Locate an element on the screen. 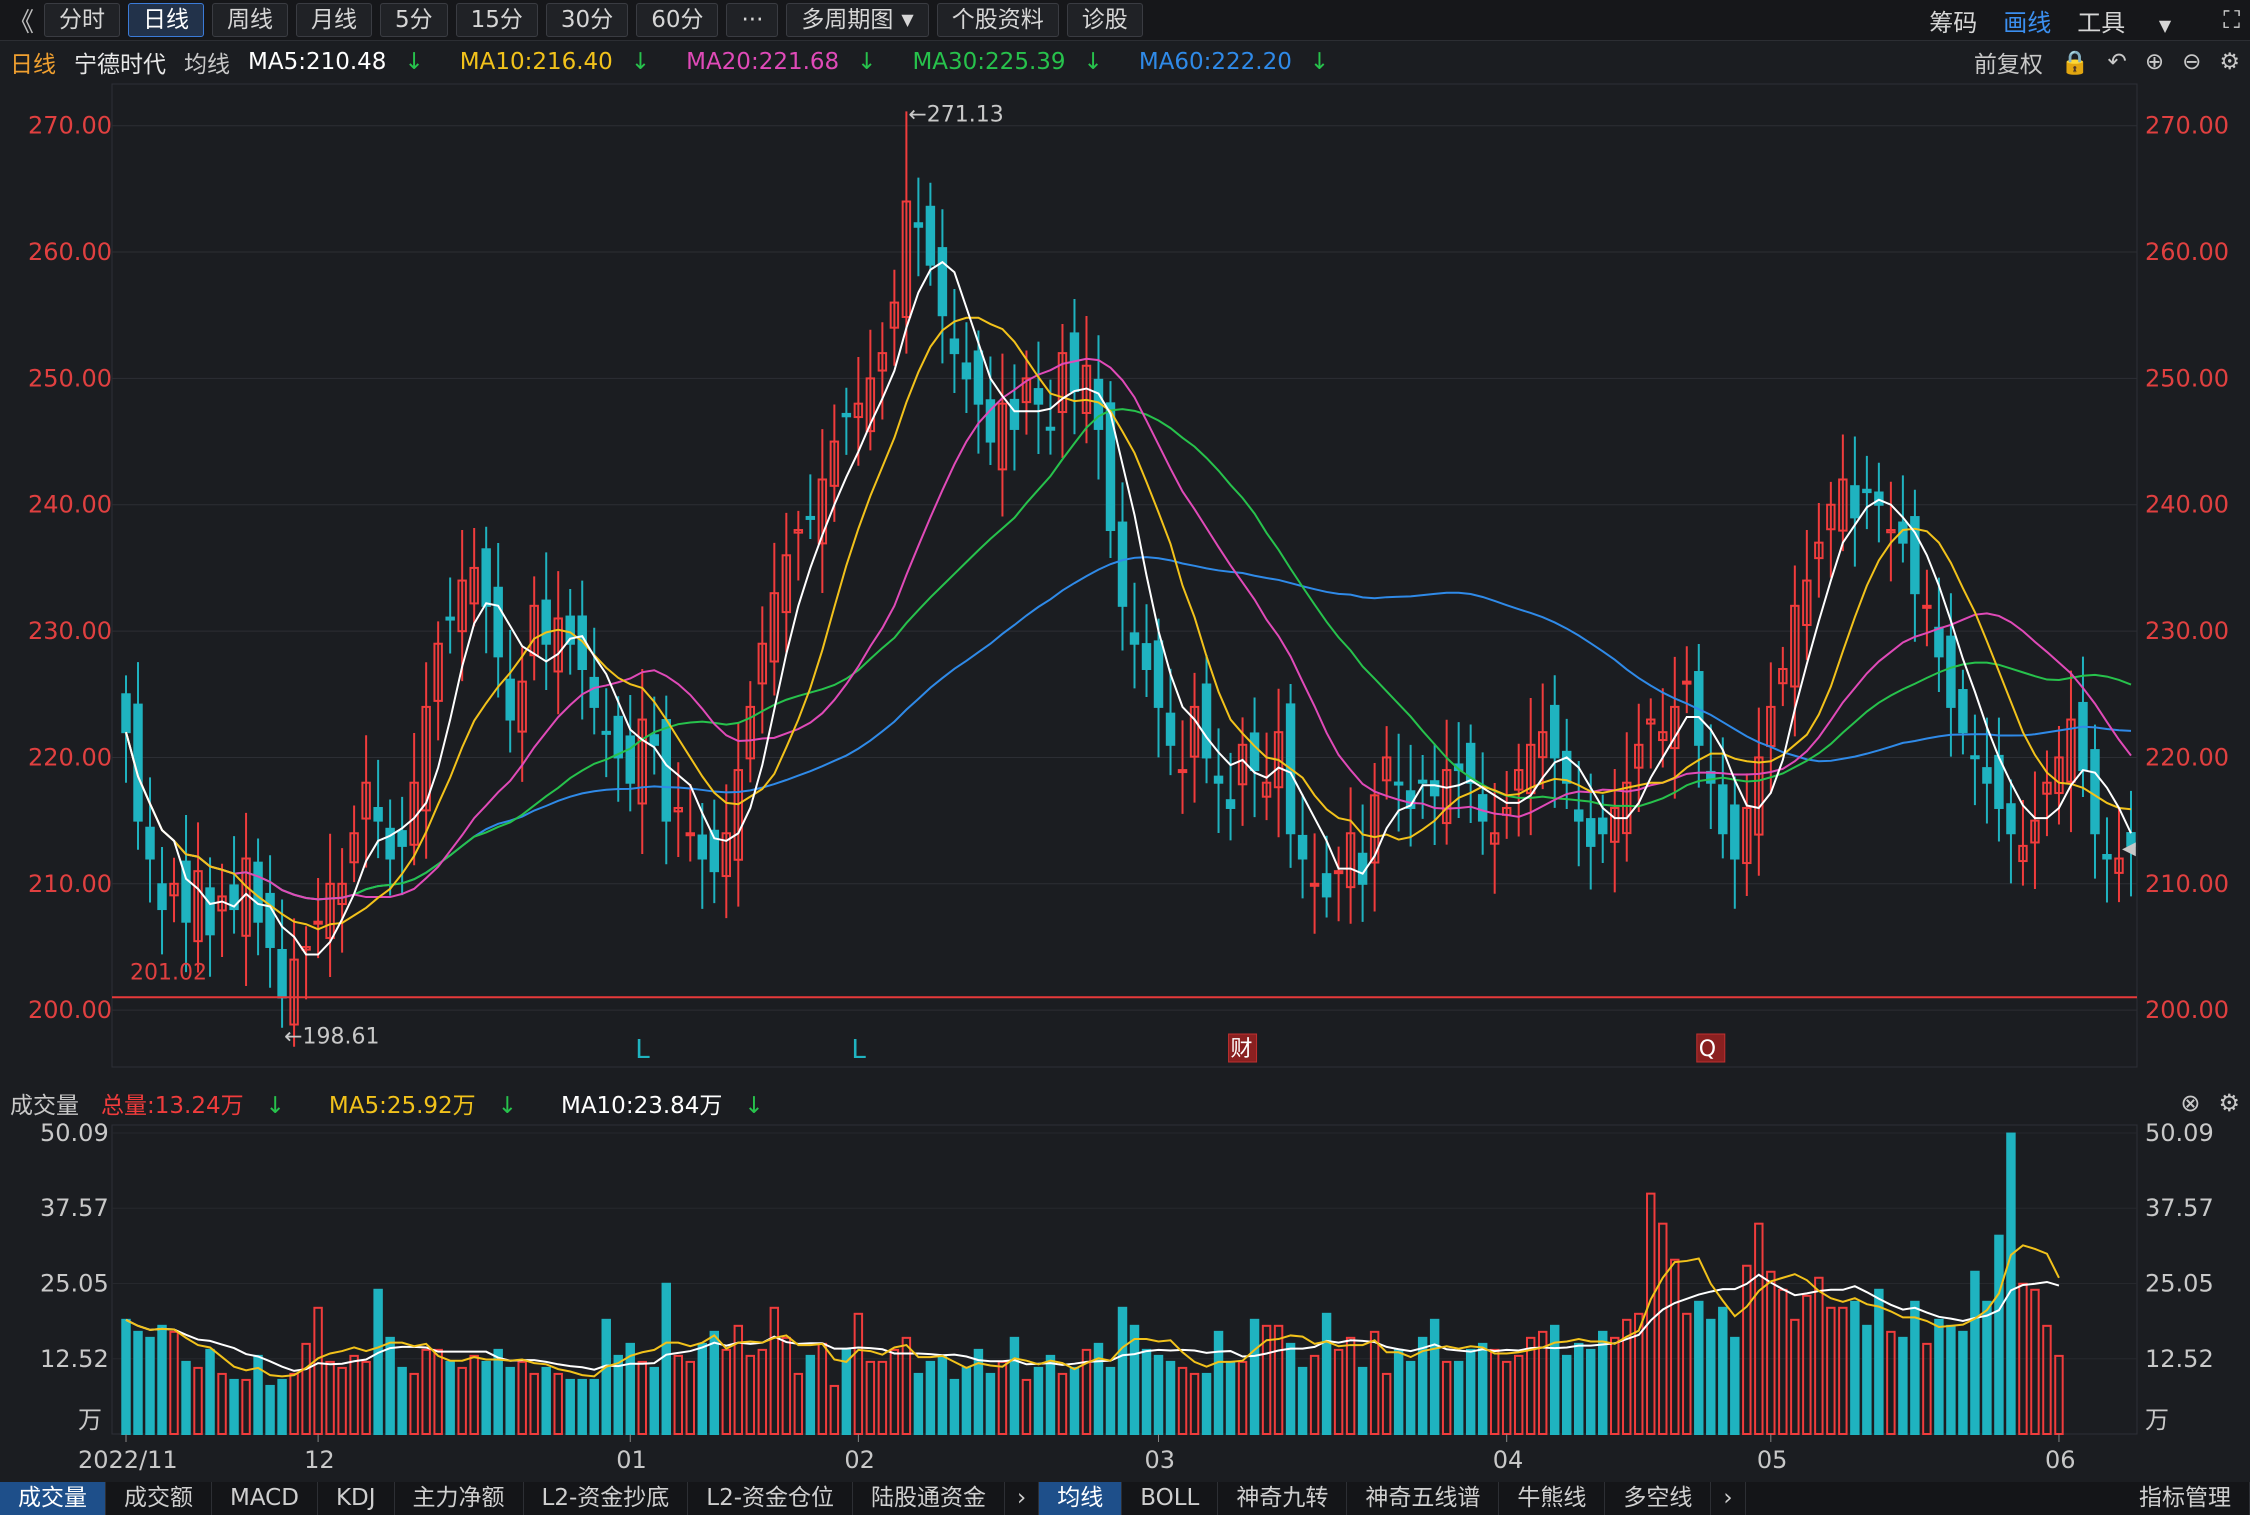  volume-tick-left: 12.52 is located at coordinates (74, 1359).